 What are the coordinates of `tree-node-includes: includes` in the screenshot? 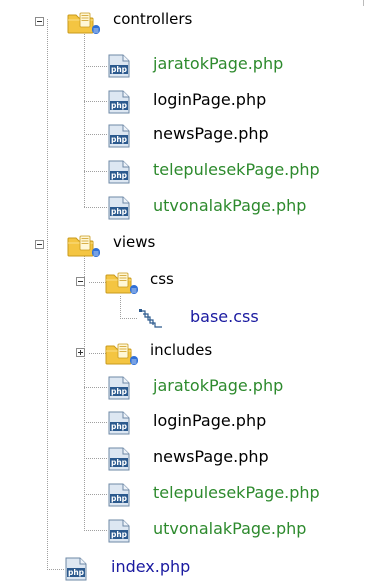 It's located at (187, 353).